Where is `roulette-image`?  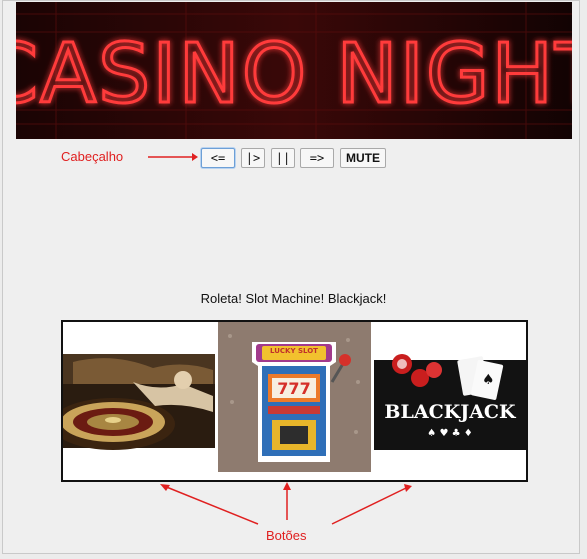
roulette-image is located at coordinates (139, 401).